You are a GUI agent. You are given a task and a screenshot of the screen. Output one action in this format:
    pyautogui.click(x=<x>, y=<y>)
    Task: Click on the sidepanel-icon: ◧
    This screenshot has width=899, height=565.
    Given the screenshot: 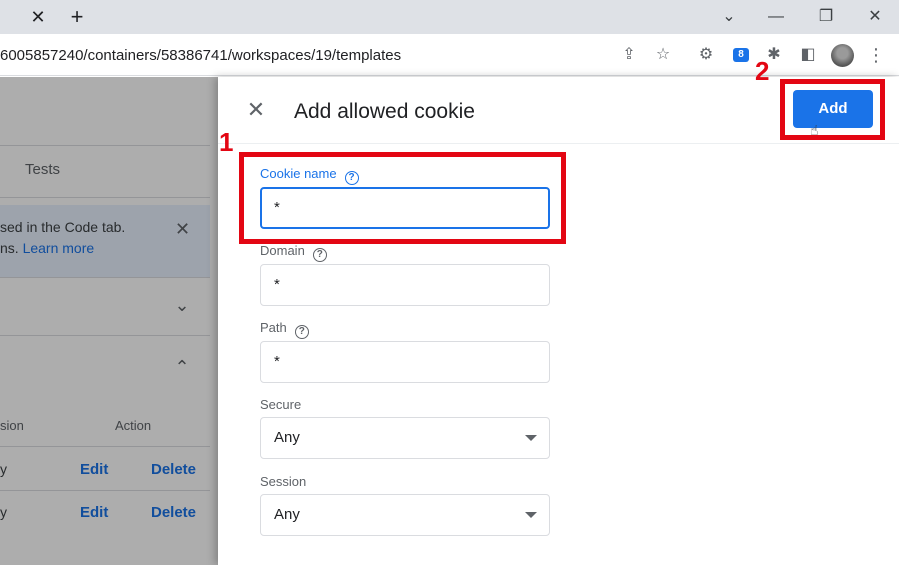 What is the action you would take?
    pyautogui.click(x=808, y=55)
    